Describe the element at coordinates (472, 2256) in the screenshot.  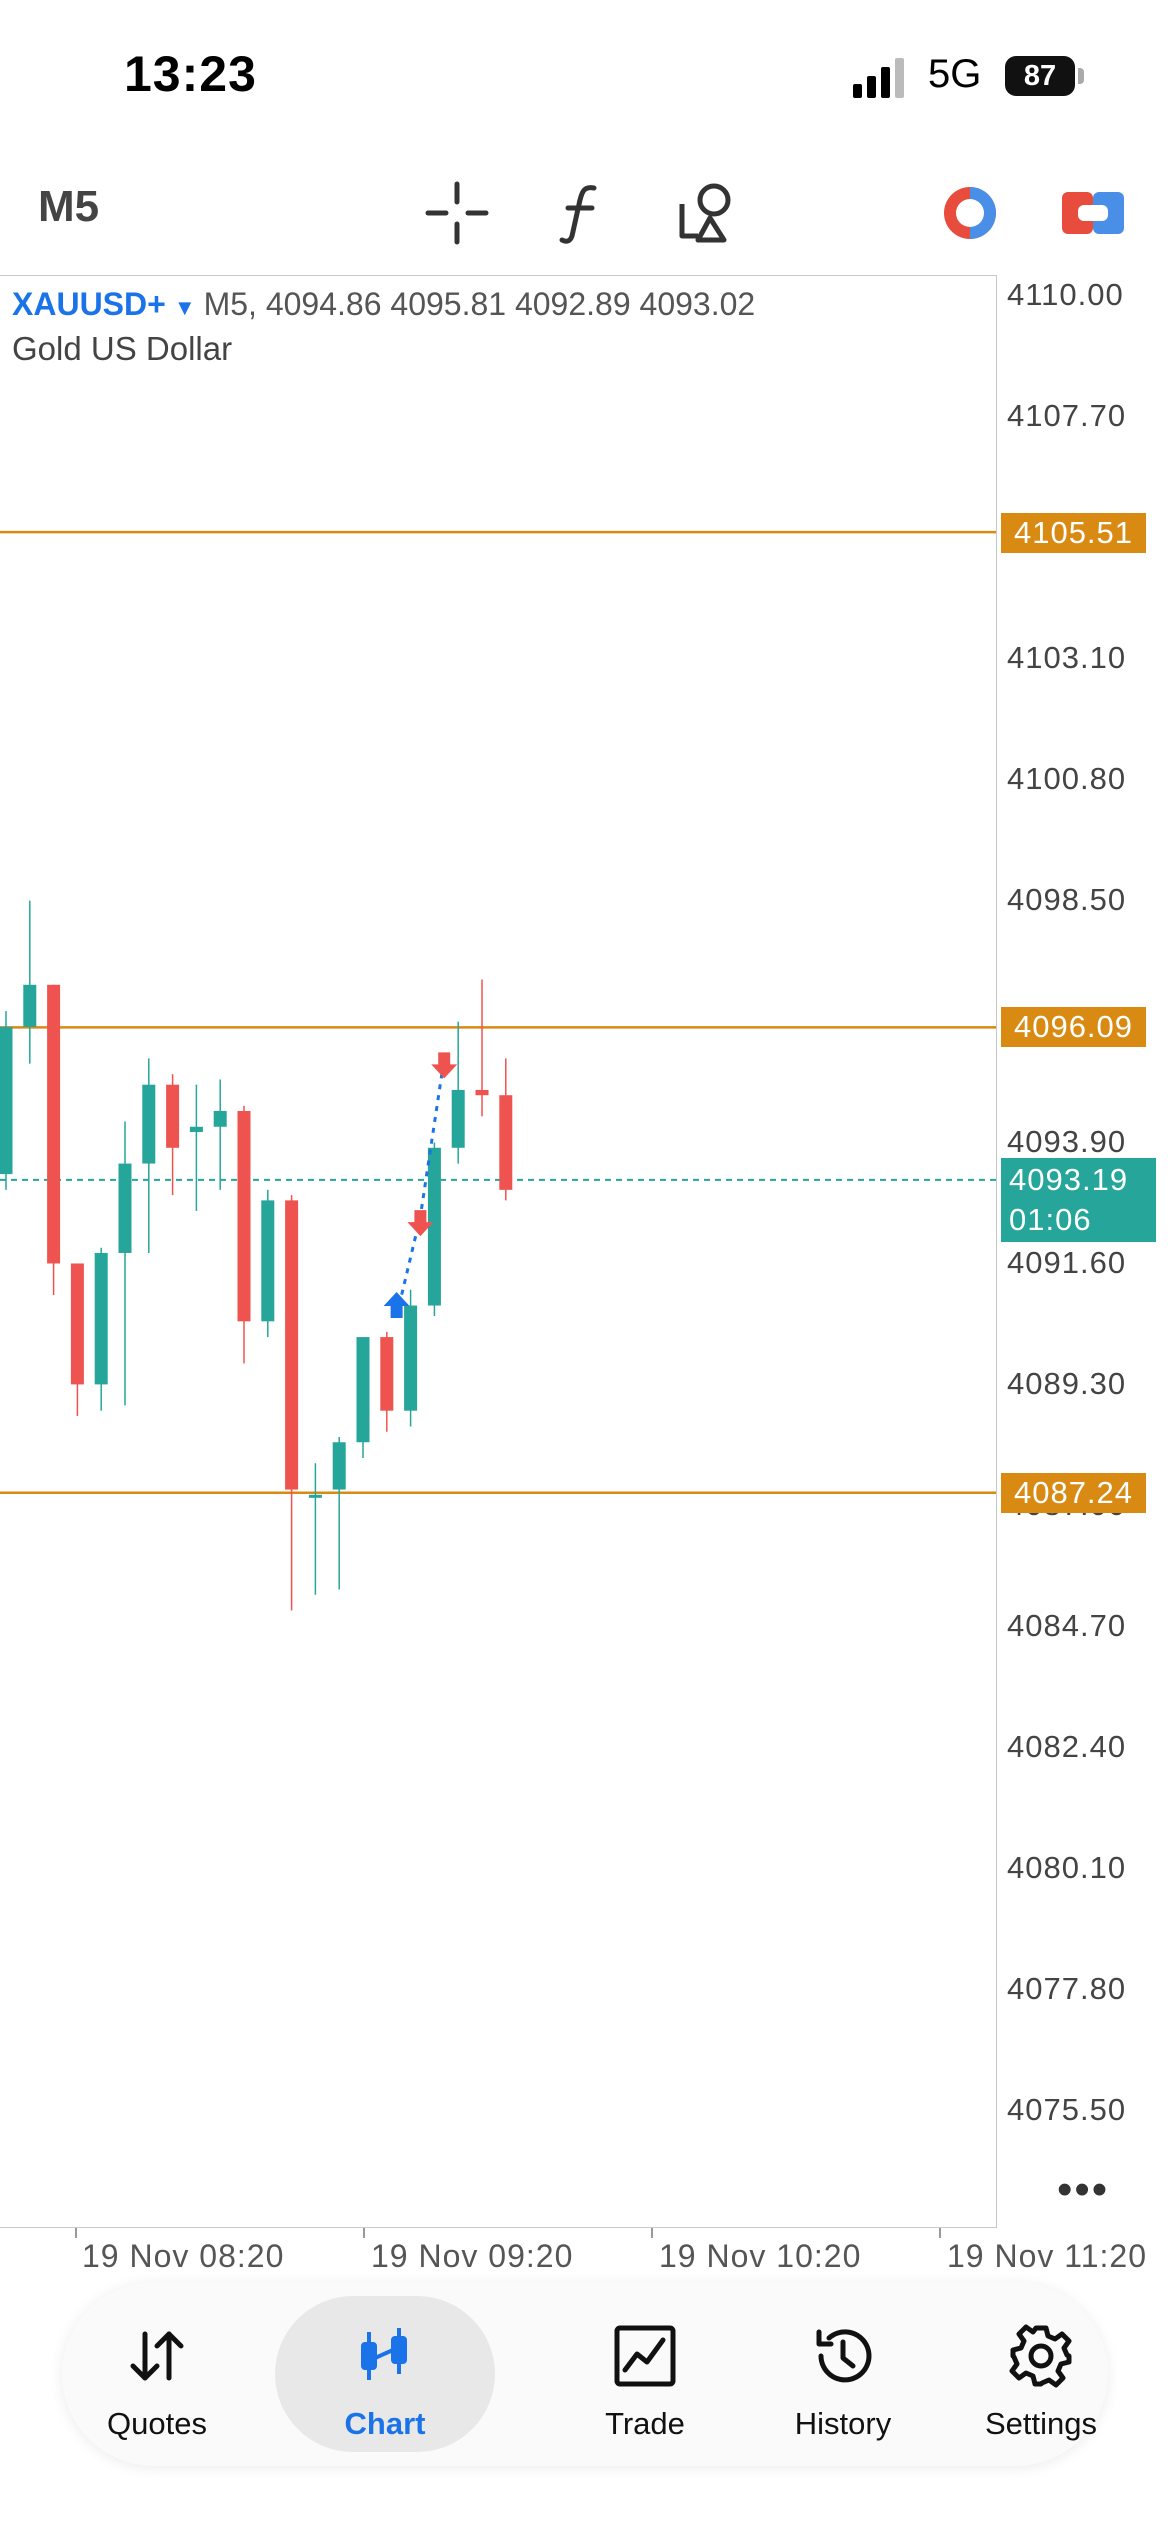
I see `time-tick: 19 Nov 09:20` at that location.